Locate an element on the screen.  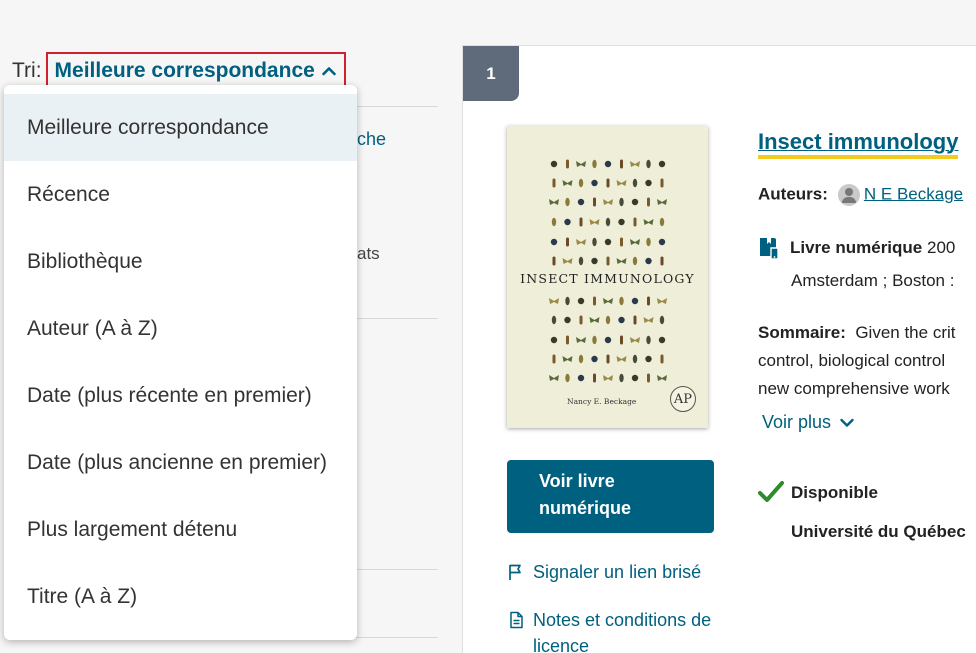
sidebar-text-fragment: ats is located at coordinates (368, 253).